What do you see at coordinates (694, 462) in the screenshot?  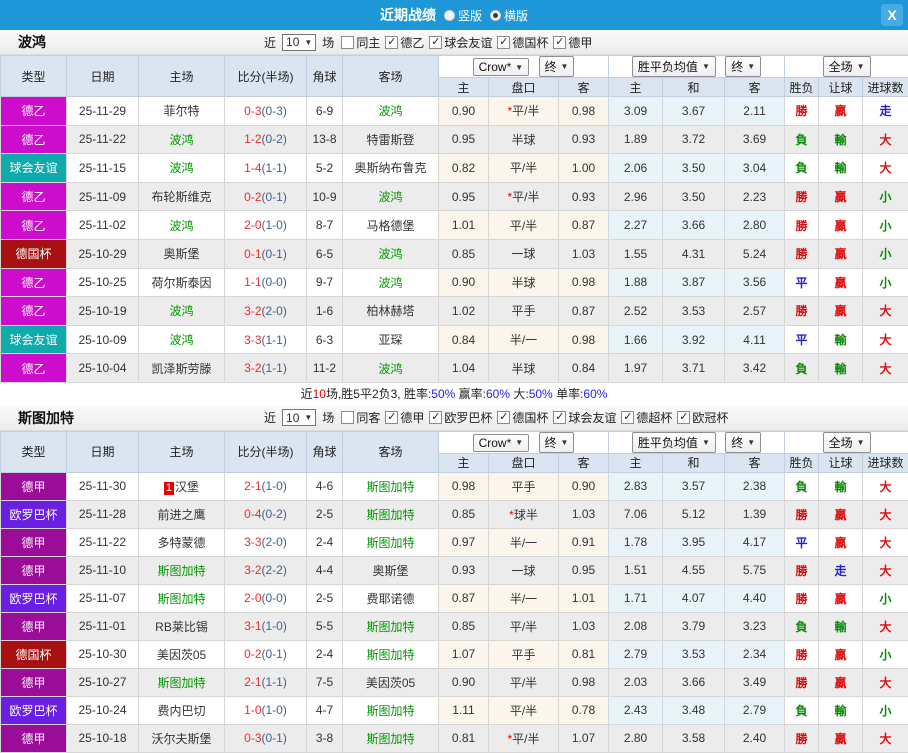 I see `col-header-avg-draw: 和` at bounding box center [694, 462].